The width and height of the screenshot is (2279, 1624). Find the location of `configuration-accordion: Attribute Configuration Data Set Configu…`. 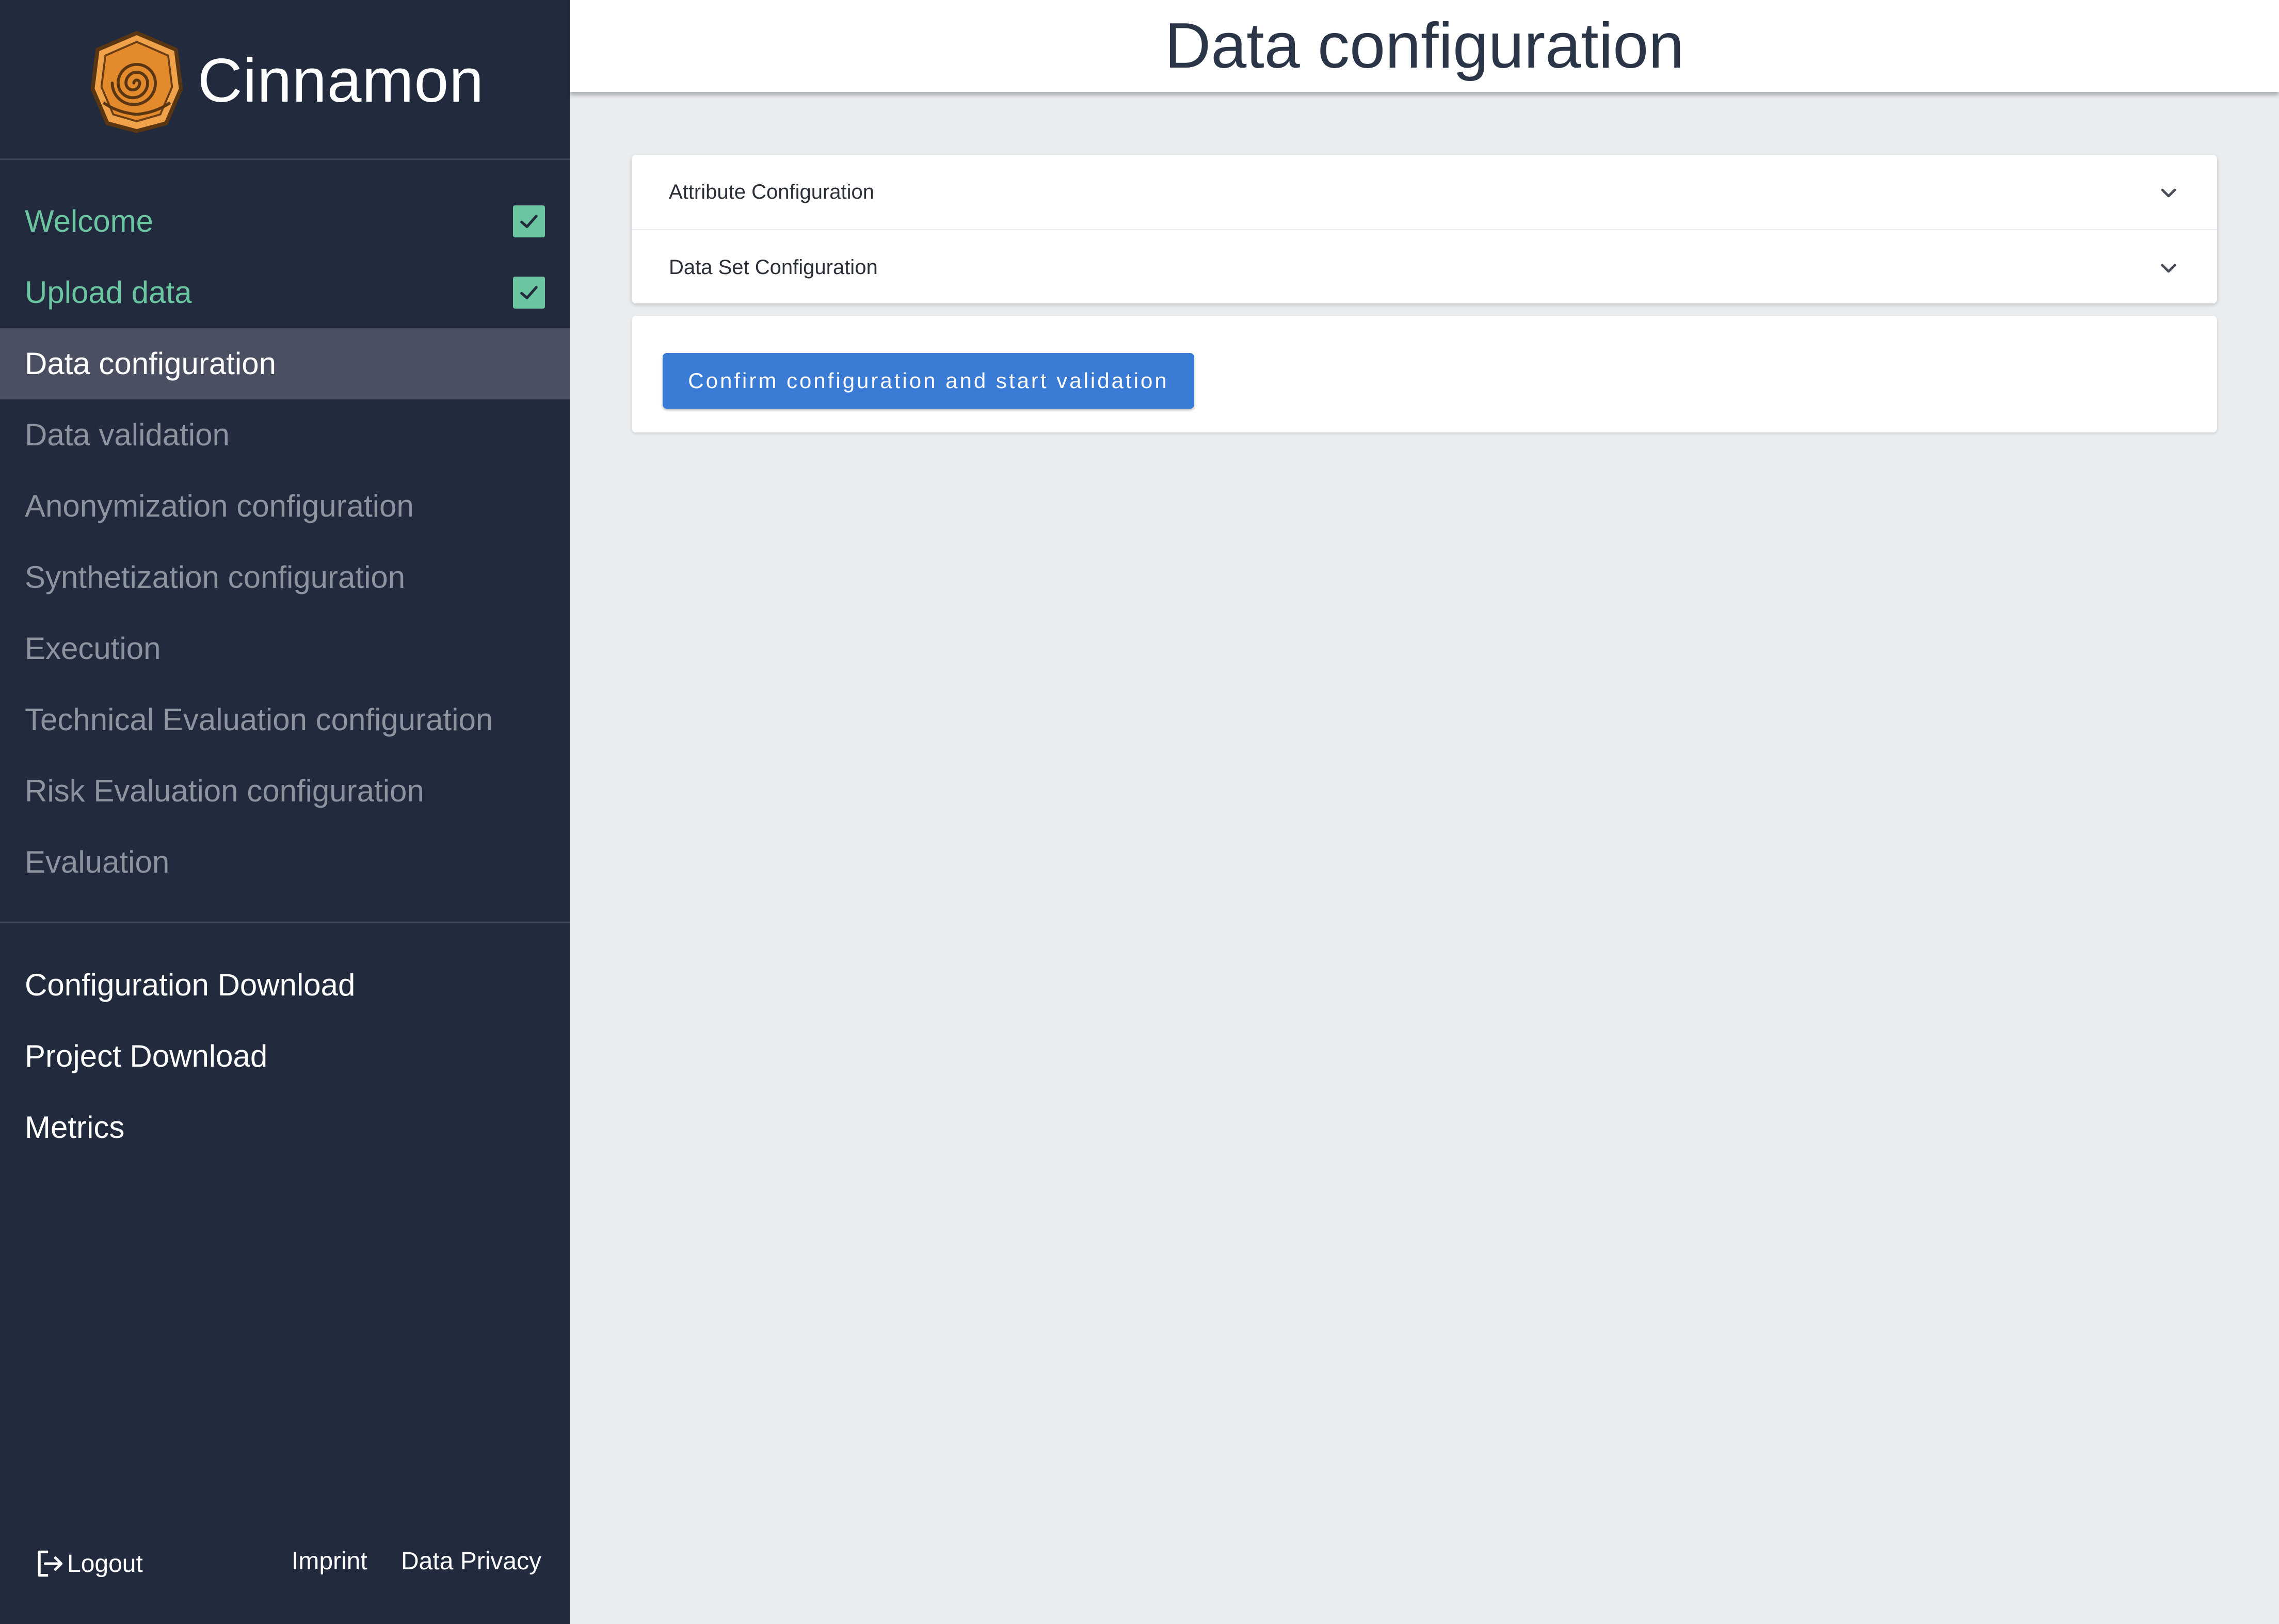

configuration-accordion: Attribute Configuration Data Set Configu… is located at coordinates (1424, 229).